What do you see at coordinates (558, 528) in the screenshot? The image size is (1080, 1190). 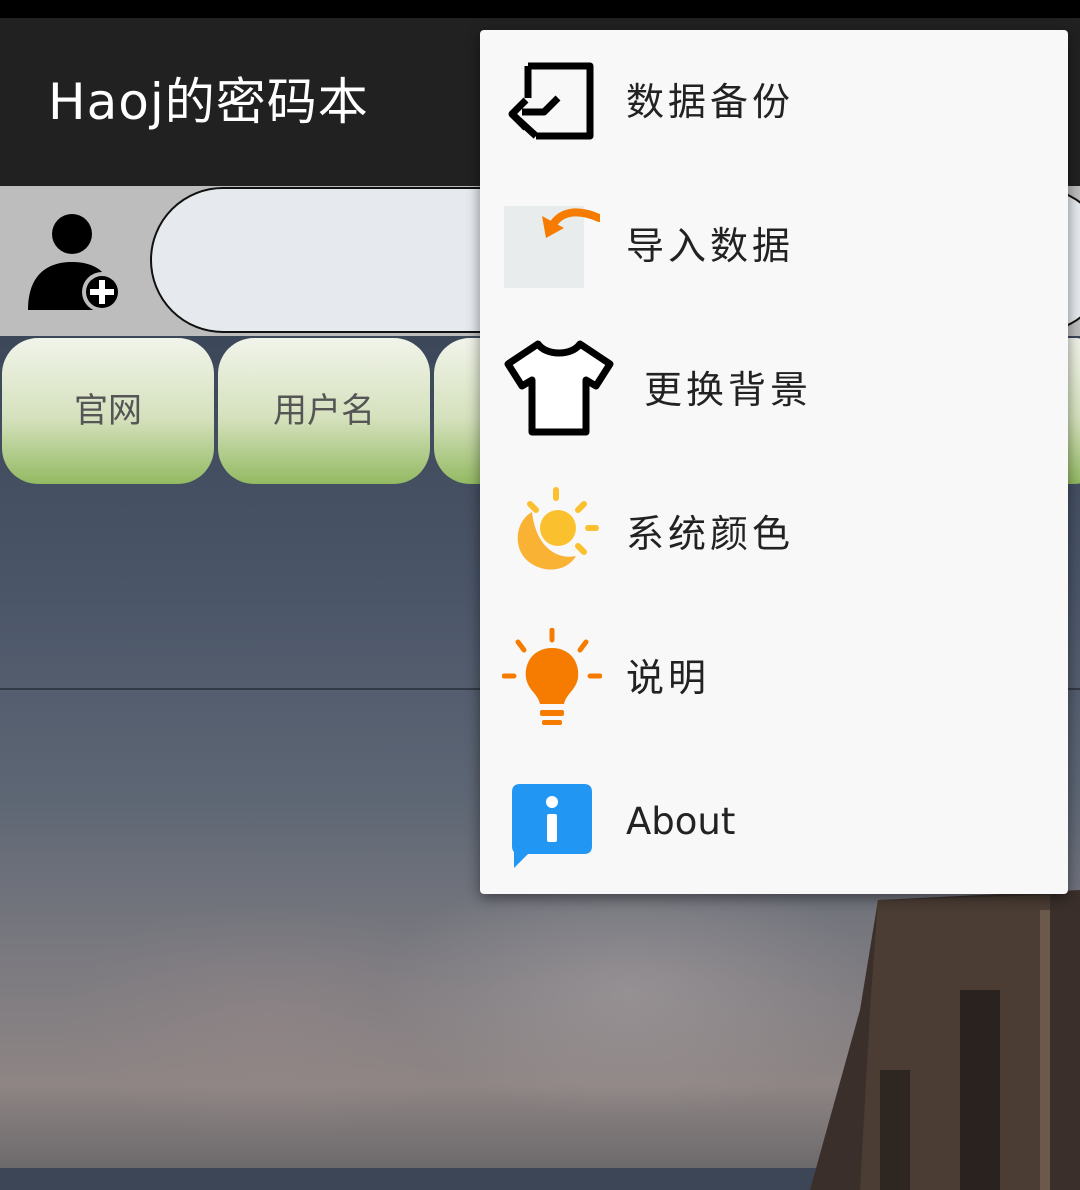 I see `sun-moon-icon` at bounding box center [558, 528].